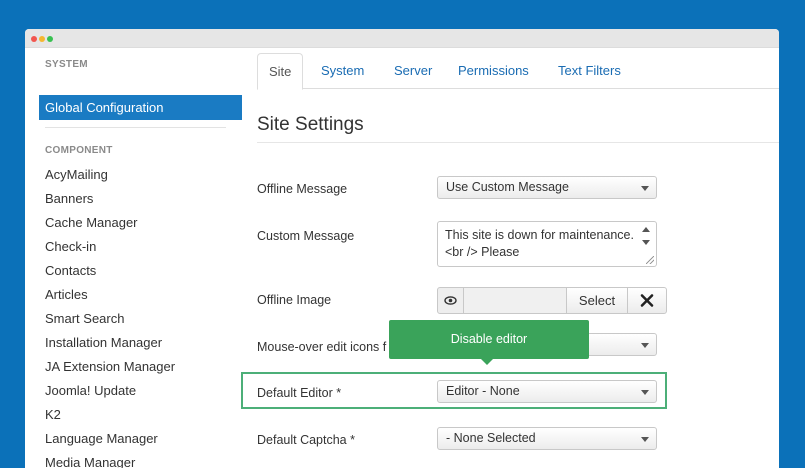 The height and width of the screenshot is (468, 805). I want to click on eye-icon, so click(450, 300).